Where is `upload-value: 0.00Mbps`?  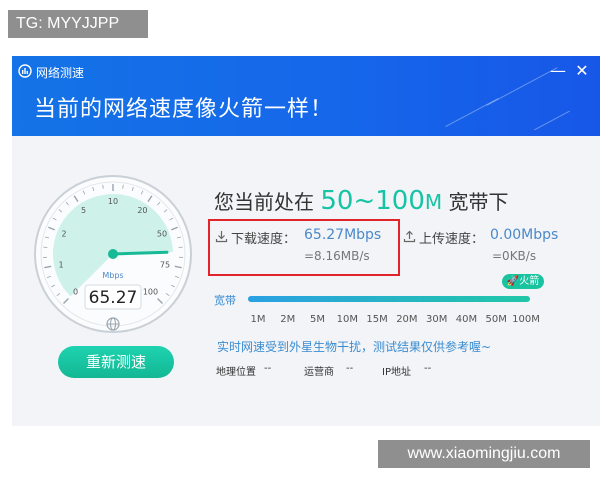
upload-value: 0.00Mbps is located at coordinates (524, 235).